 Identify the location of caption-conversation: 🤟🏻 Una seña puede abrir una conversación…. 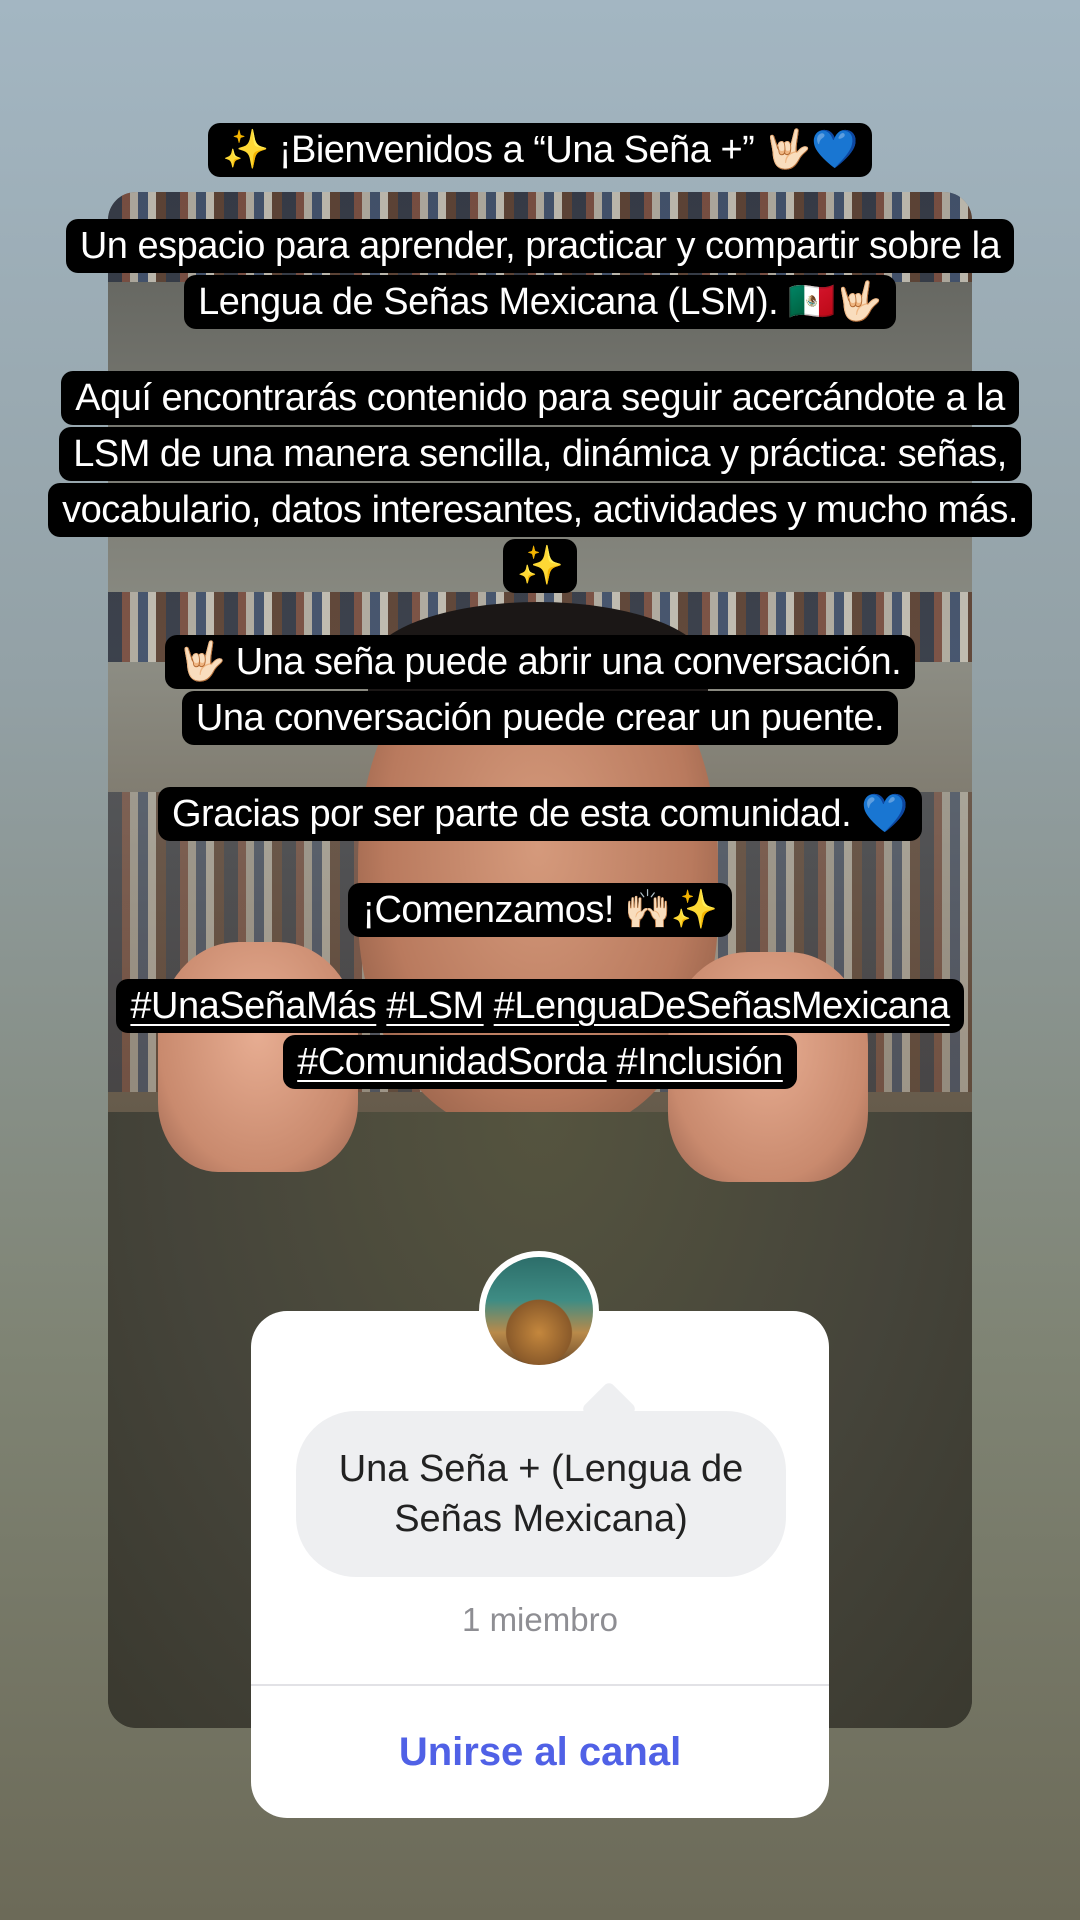
(540, 690).